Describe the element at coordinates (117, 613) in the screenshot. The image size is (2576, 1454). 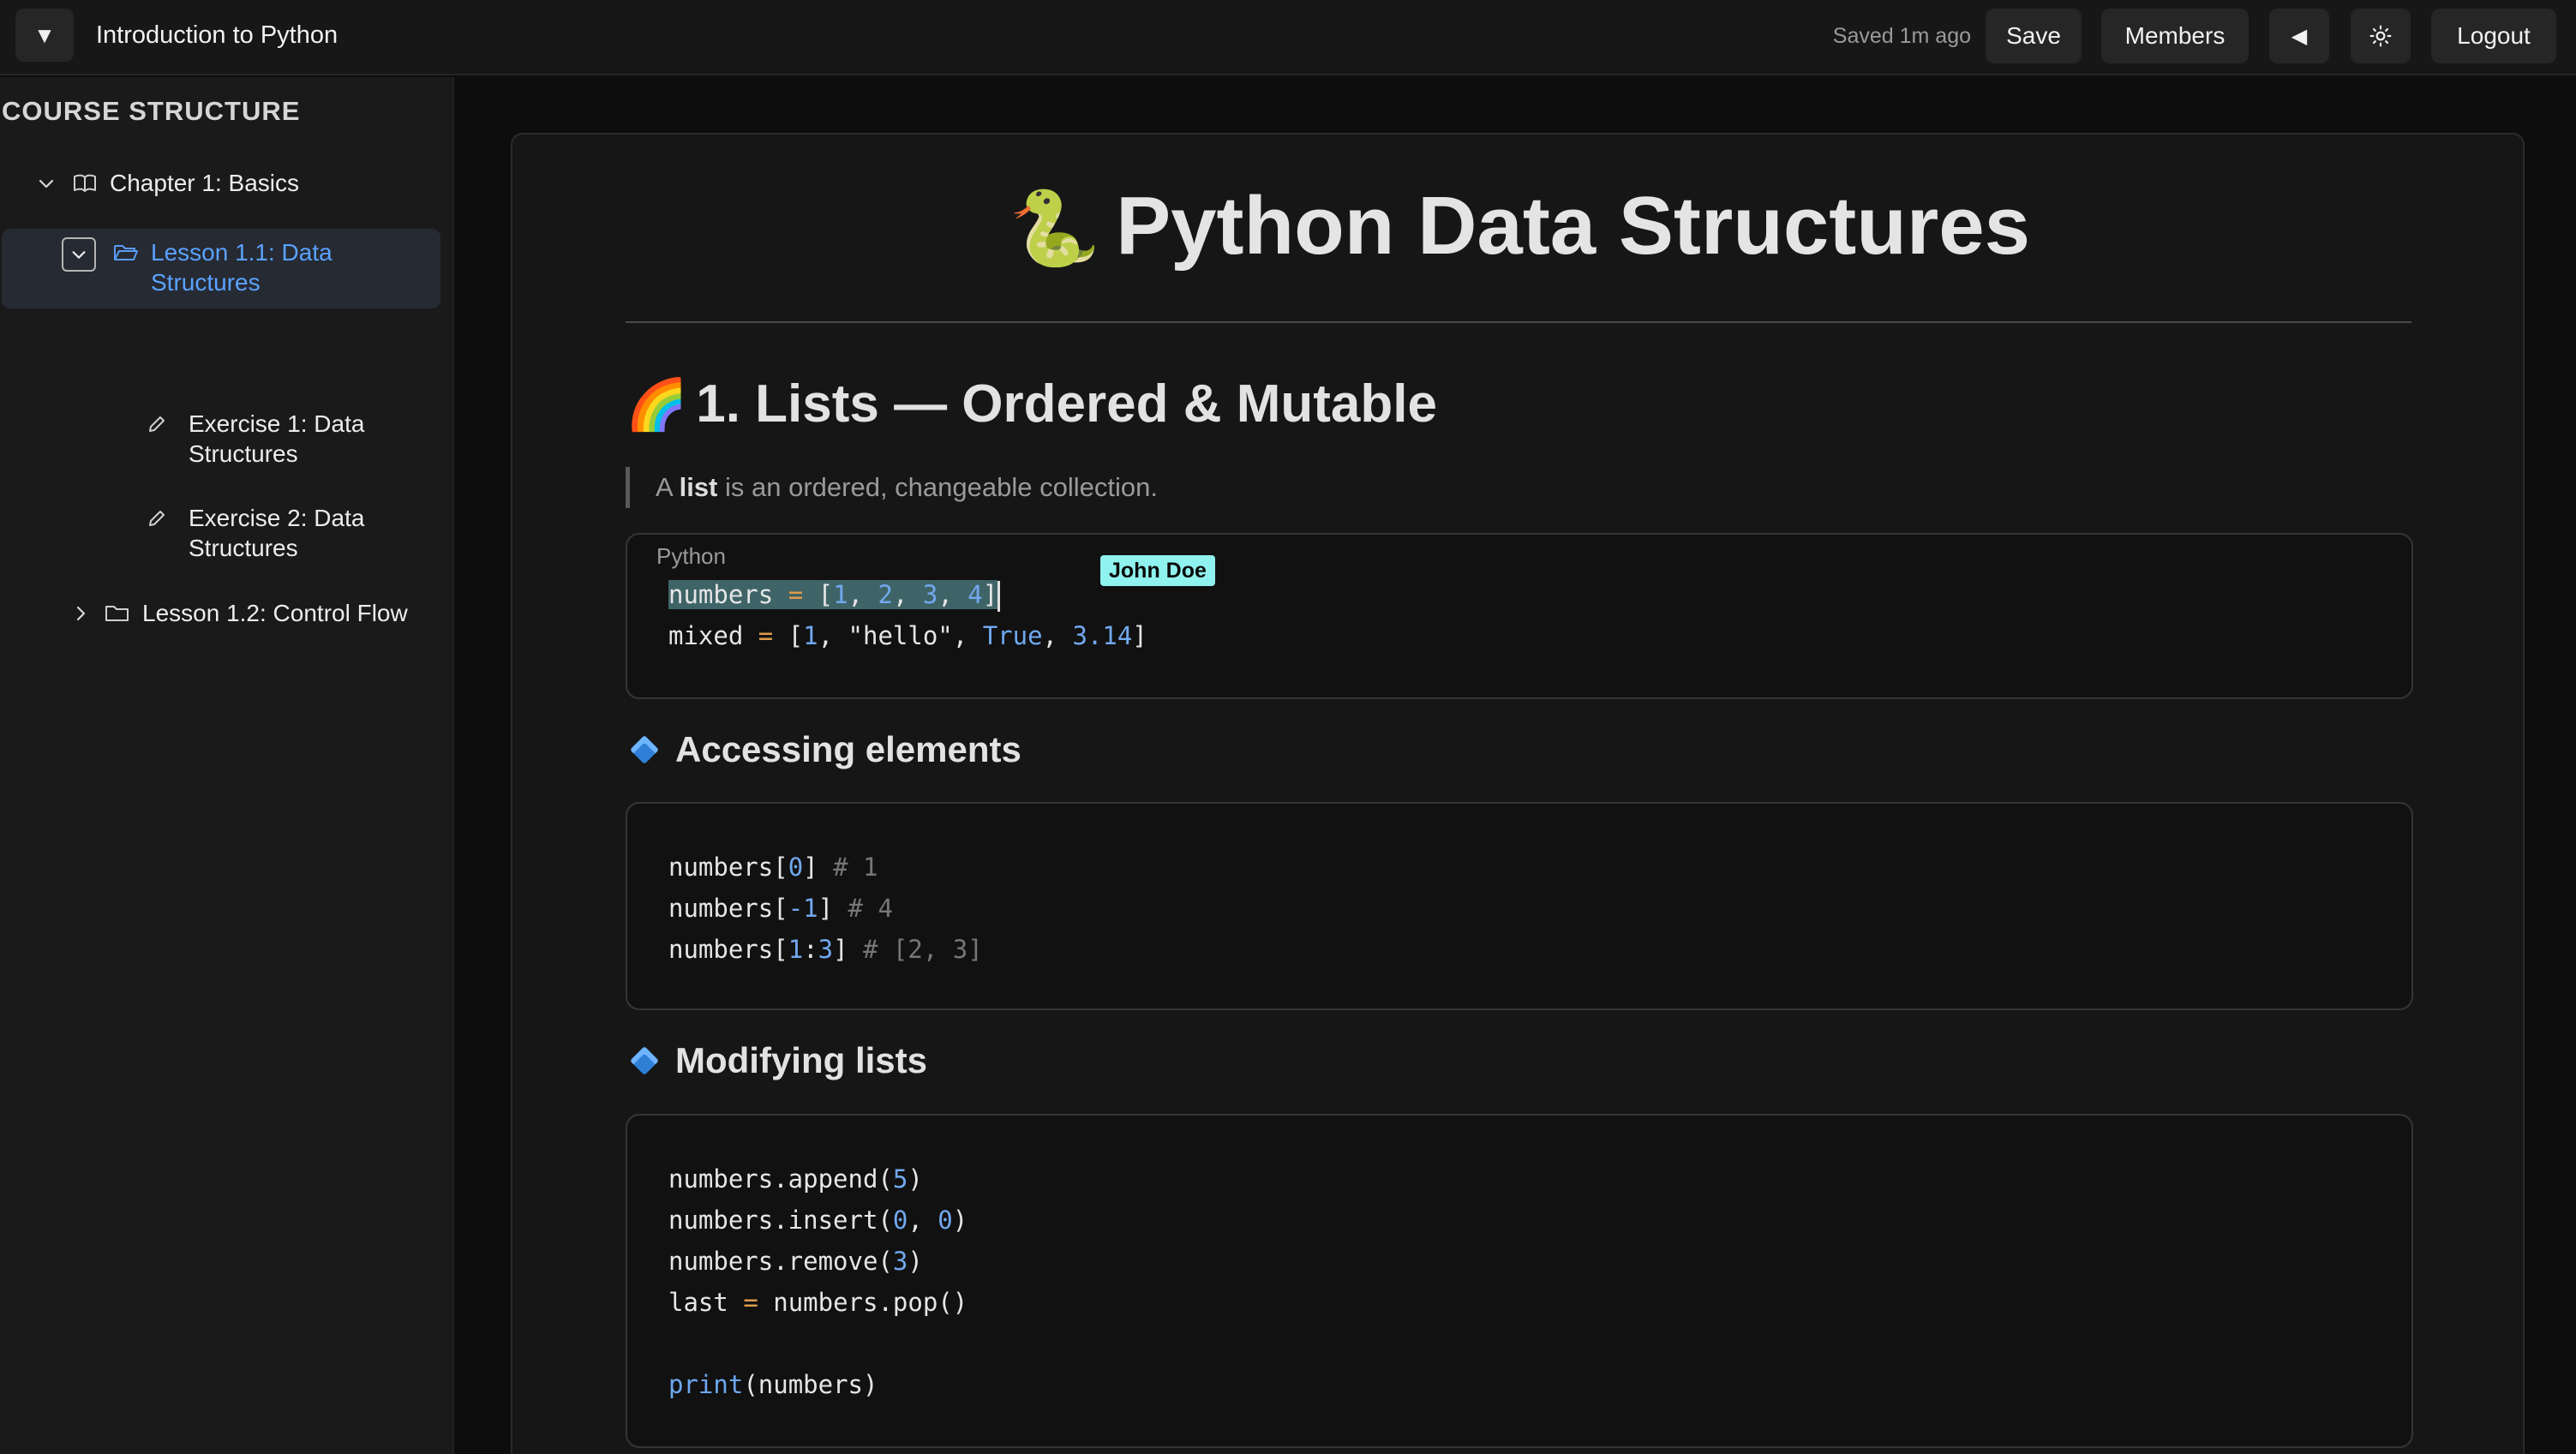
I see `folder-icon` at that location.